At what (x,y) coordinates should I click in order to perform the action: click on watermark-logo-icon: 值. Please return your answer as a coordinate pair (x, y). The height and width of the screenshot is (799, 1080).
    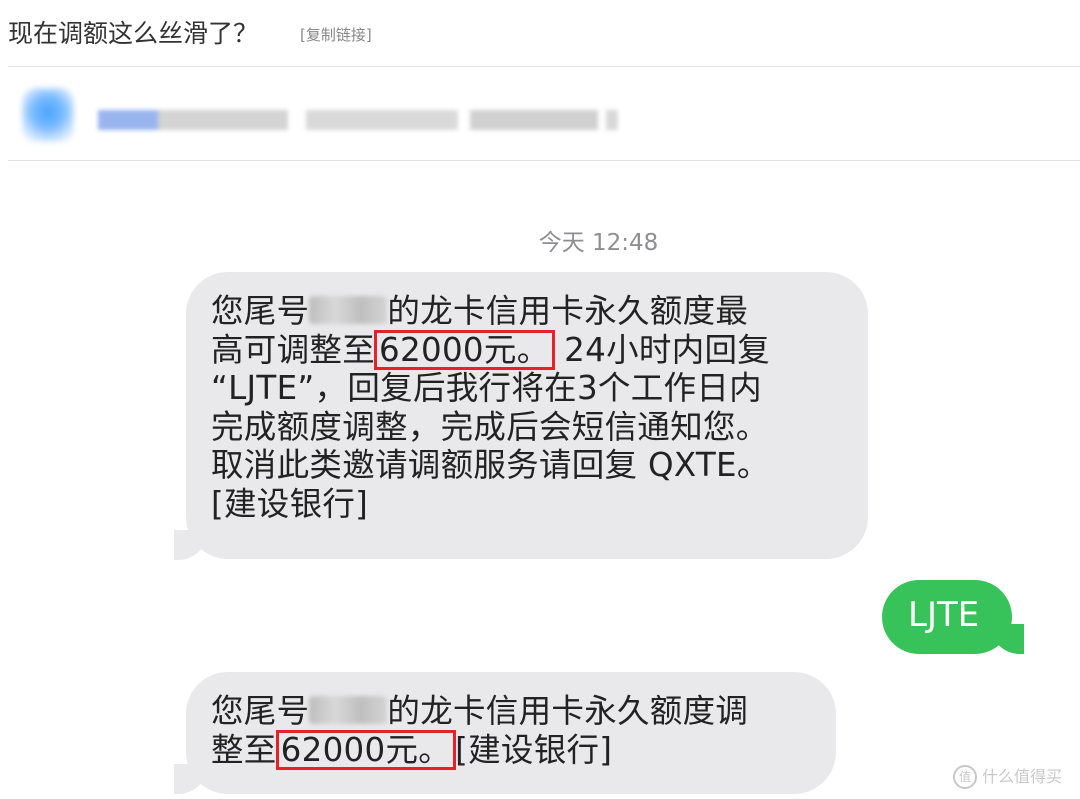
    Looking at the image, I should click on (964, 777).